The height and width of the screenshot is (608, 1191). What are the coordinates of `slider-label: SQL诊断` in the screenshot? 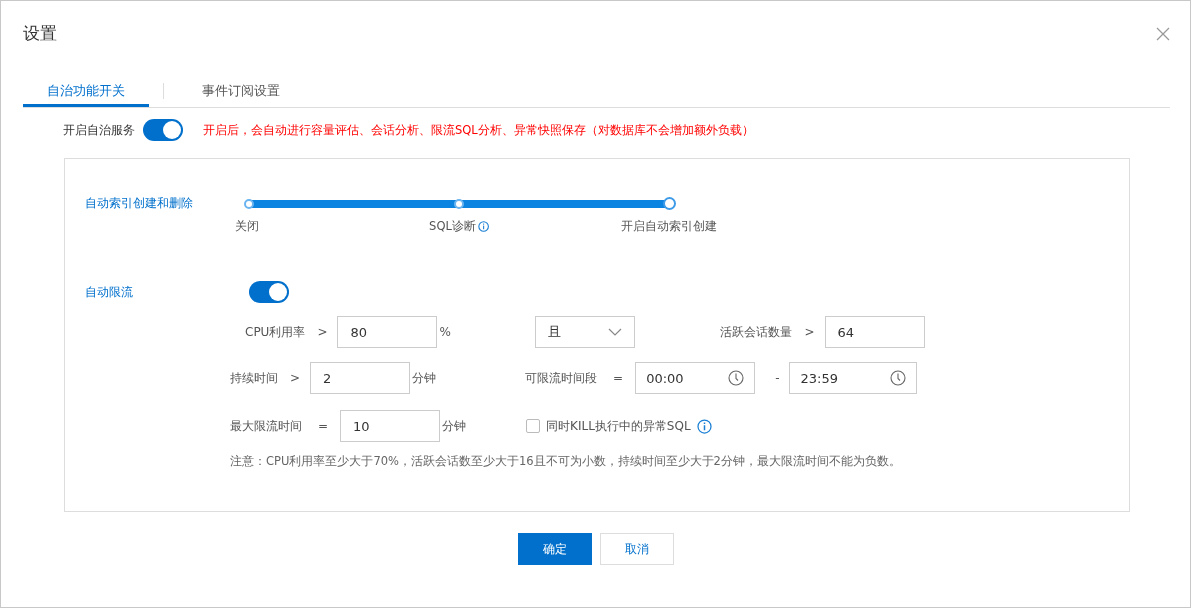 It's located at (452, 226).